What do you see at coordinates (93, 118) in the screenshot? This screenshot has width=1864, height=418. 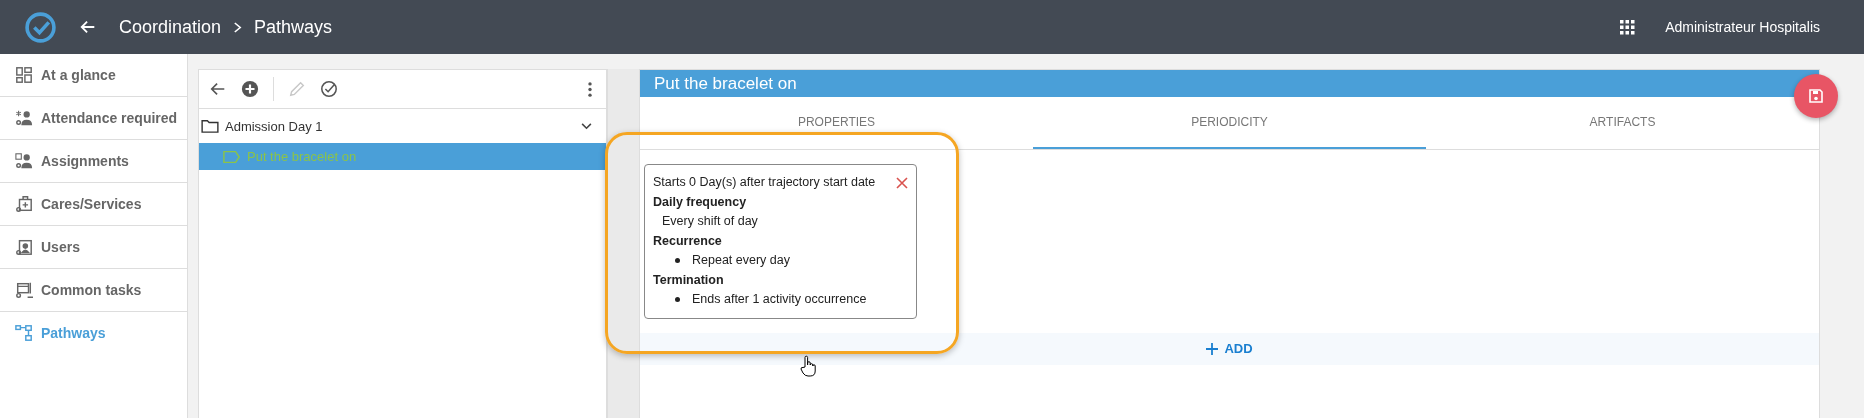 I see `sidebar-item: Attendance required` at bounding box center [93, 118].